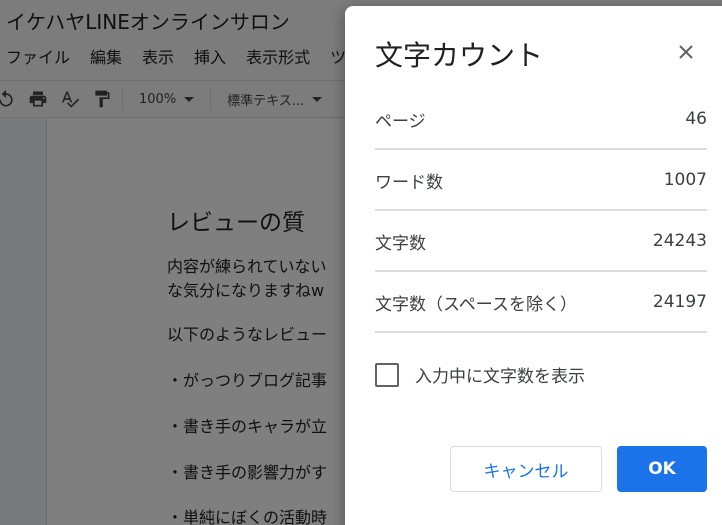 Image resolution: width=722 pixels, height=525 pixels. What do you see at coordinates (541, 120) in the screenshot?
I see `stat-row-pages: ページ 46` at bounding box center [541, 120].